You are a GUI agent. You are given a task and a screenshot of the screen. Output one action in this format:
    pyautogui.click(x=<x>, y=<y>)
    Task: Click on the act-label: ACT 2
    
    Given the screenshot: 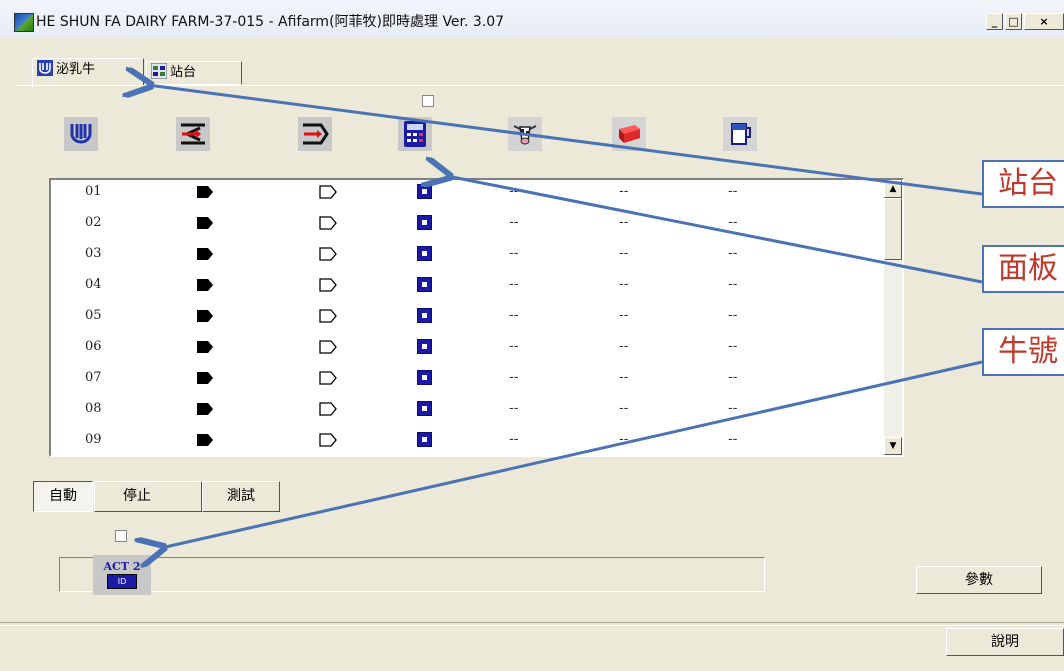 What is the action you would take?
    pyautogui.click(x=122, y=566)
    